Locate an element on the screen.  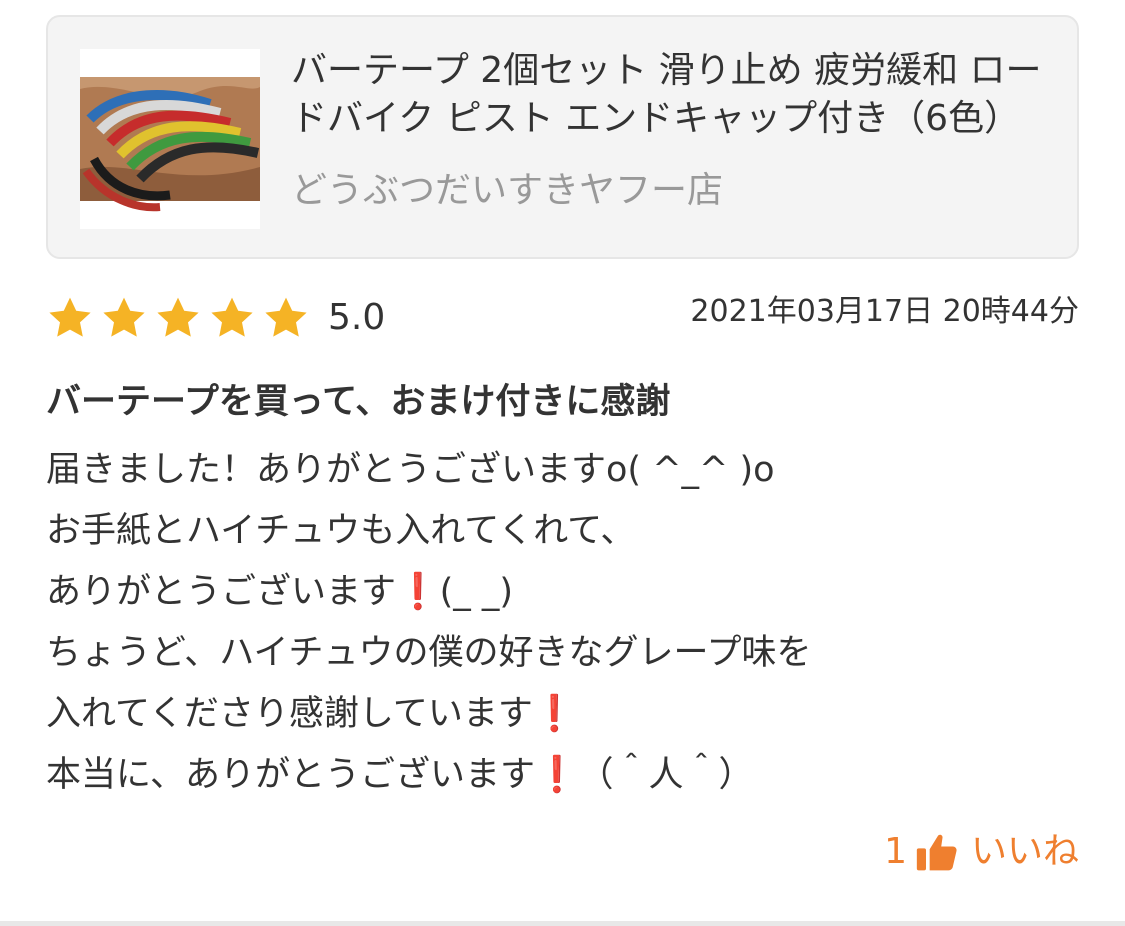
like-count: 1 is located at coordinates (895, 851).